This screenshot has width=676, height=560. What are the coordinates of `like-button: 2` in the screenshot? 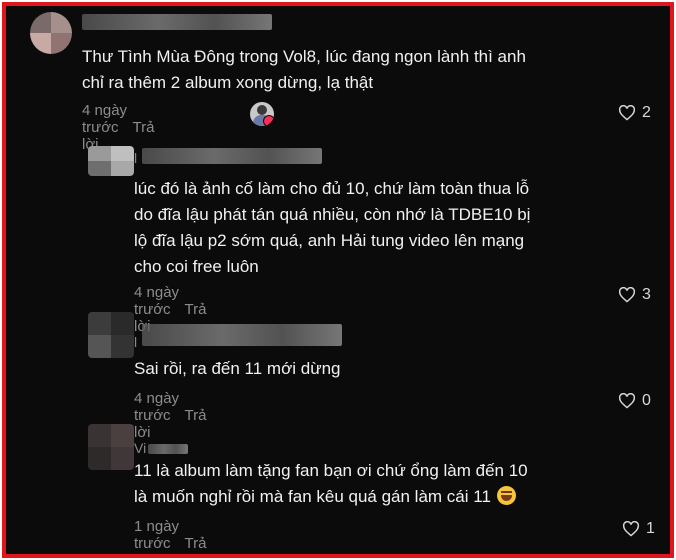 It's located at (634, 113).